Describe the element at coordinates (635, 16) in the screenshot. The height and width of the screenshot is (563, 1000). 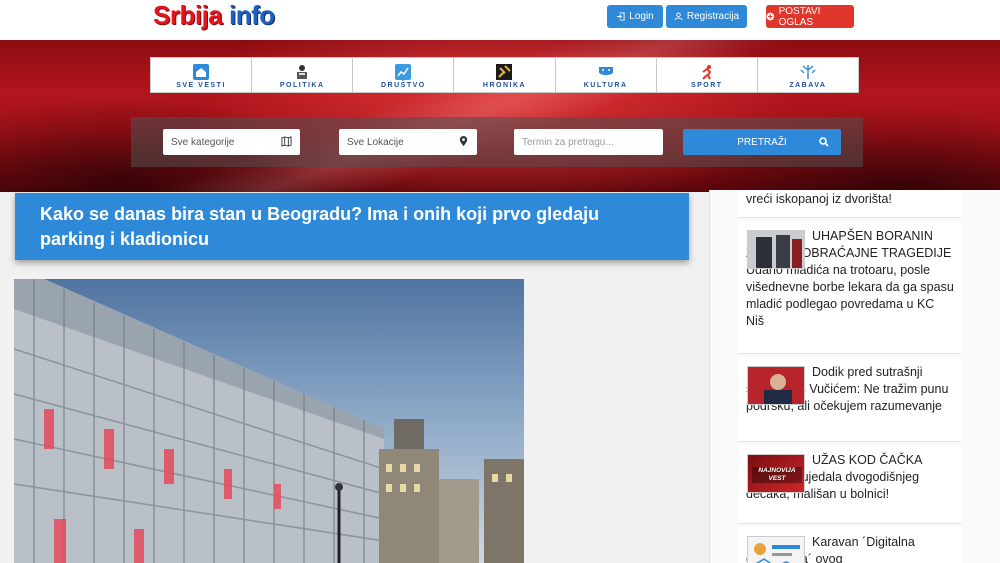
I see `login-button: Login` at that location.